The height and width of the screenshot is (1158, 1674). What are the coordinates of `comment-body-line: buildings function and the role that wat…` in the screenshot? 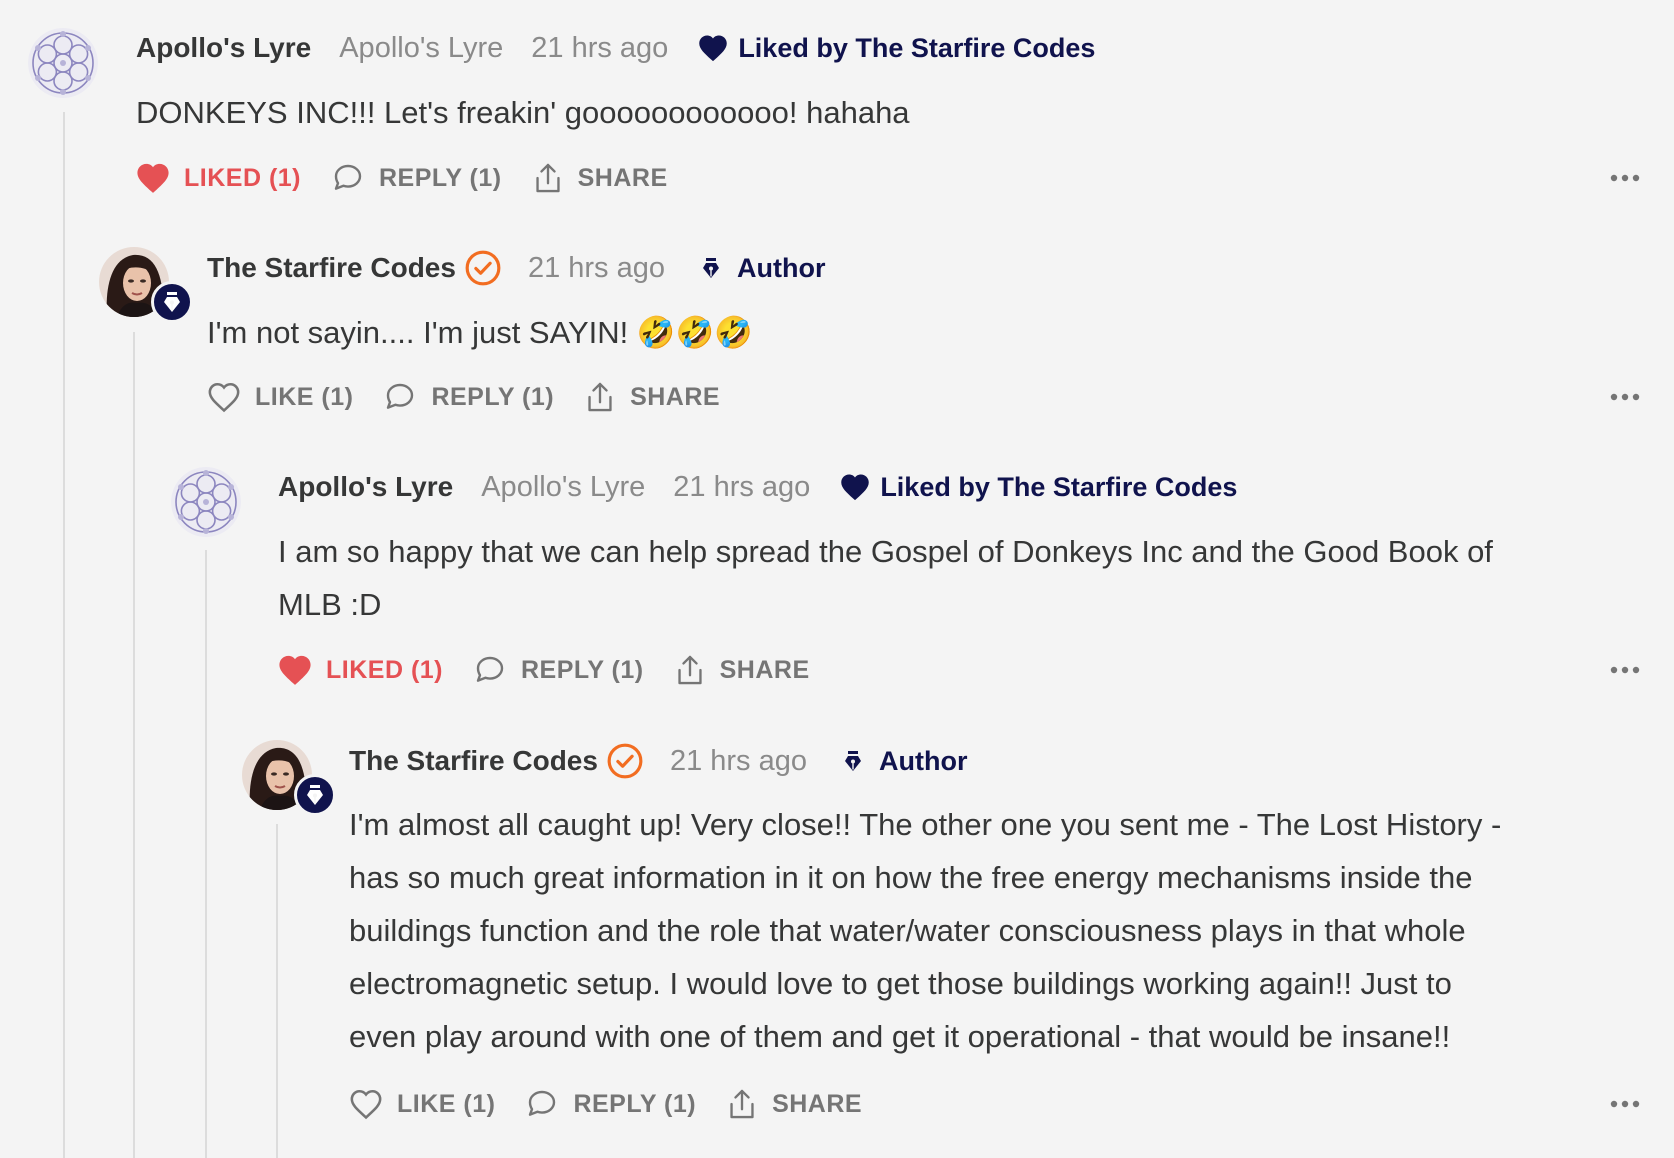 It's located at (907, 930).